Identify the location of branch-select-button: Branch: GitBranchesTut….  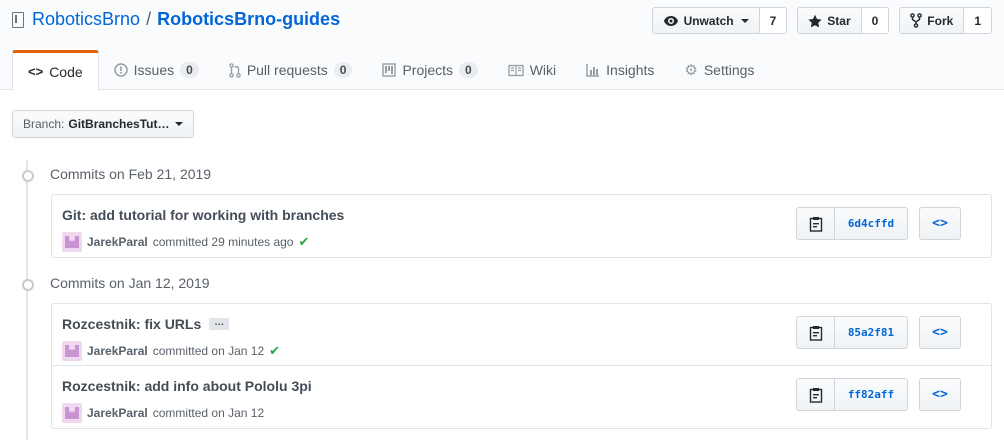
(103, 124).